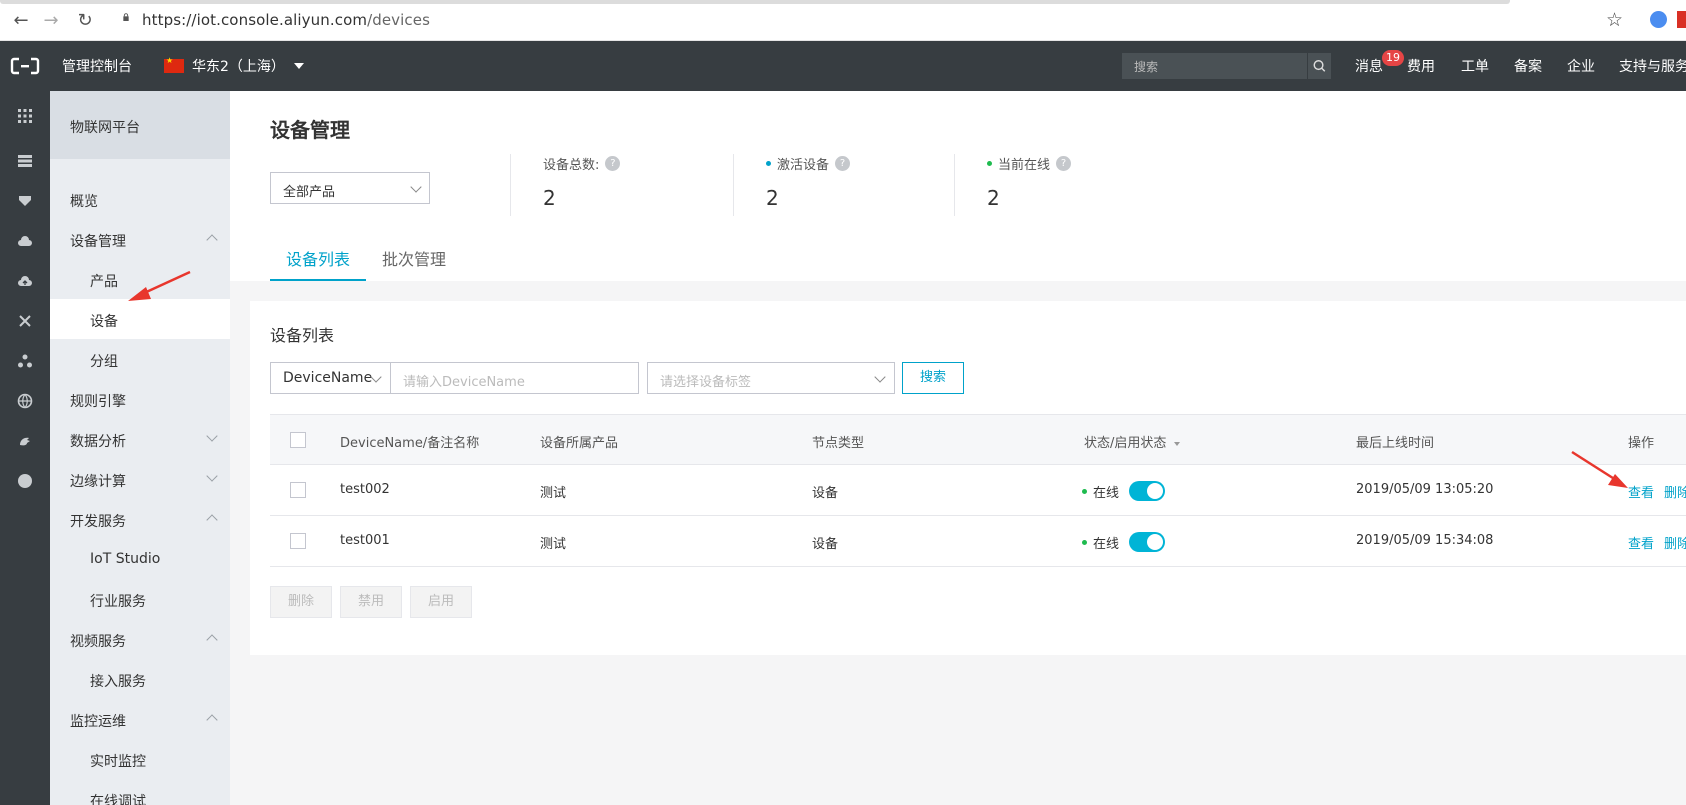 The image size is (1686, 805). What do you see at coordinates (301, 602) in the screenshot?
I see `bulk-delete-button: 删除` at bounding box center [301, 602].